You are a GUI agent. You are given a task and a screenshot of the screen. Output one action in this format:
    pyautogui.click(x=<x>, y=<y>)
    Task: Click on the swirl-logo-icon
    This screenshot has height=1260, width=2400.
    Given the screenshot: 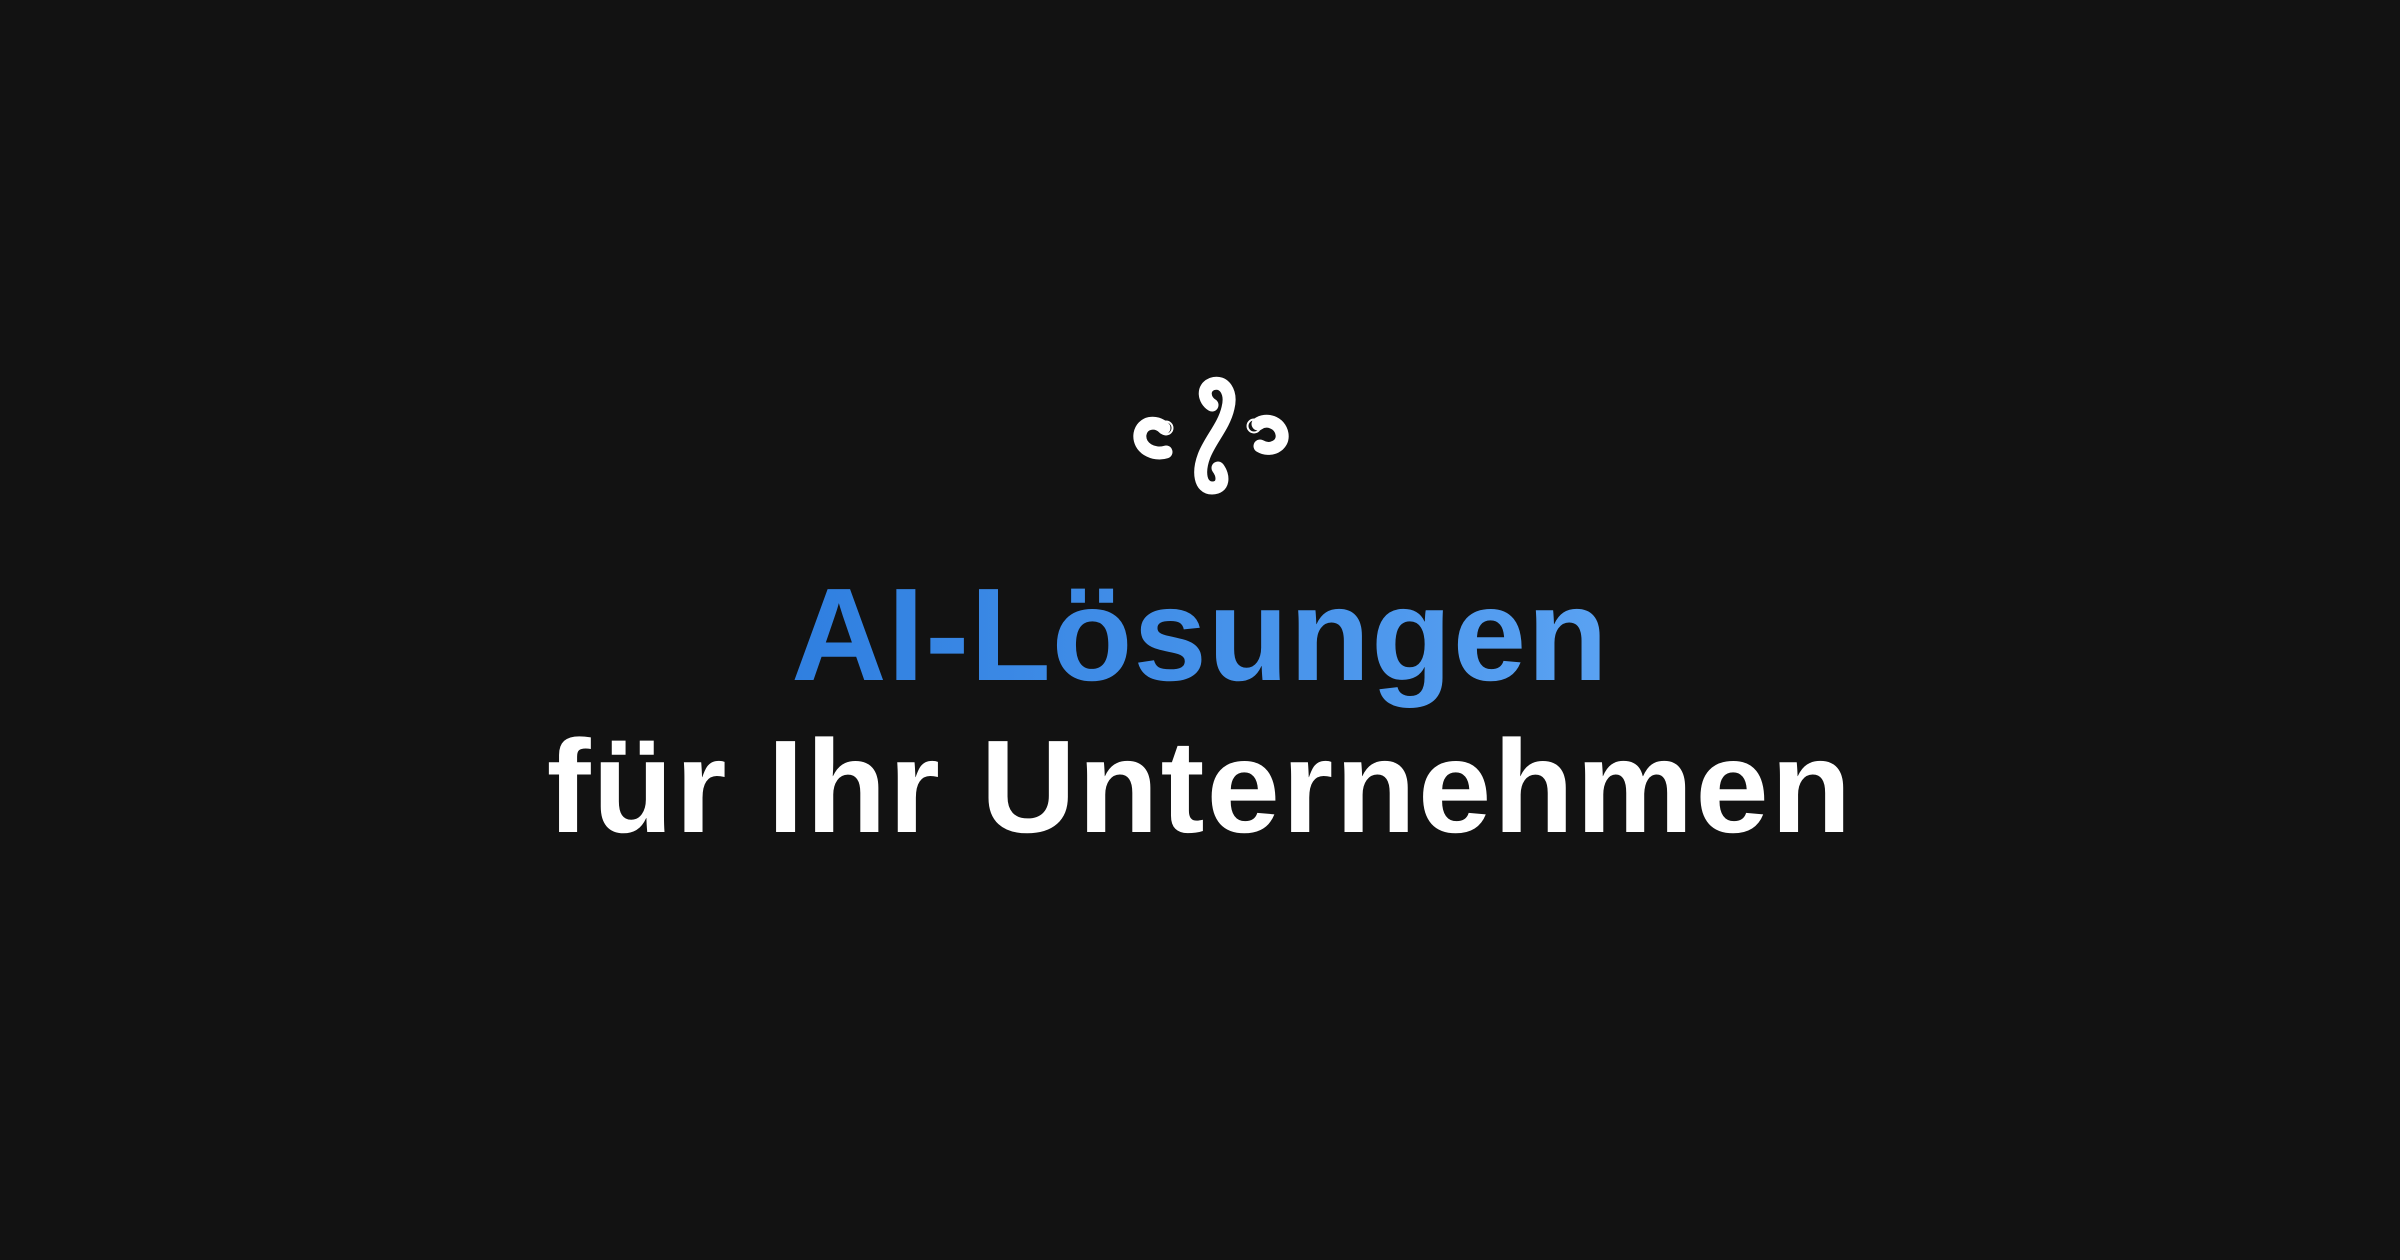 What is the action you would take?
    pyautogui.click(x=1211, y=445)
    